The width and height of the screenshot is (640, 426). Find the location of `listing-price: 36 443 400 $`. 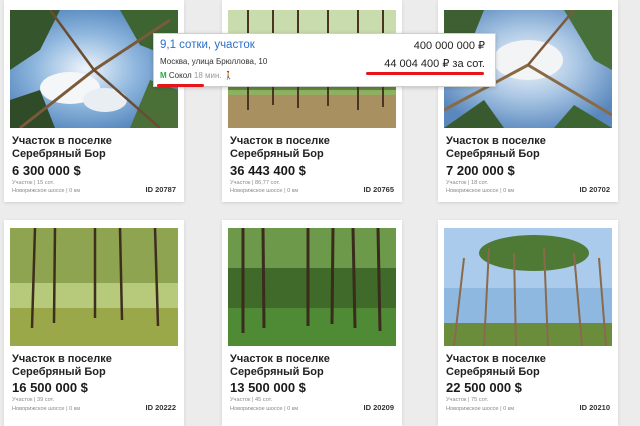

listing-price: 36 443 400 $ is located at coordinates (268, 170).